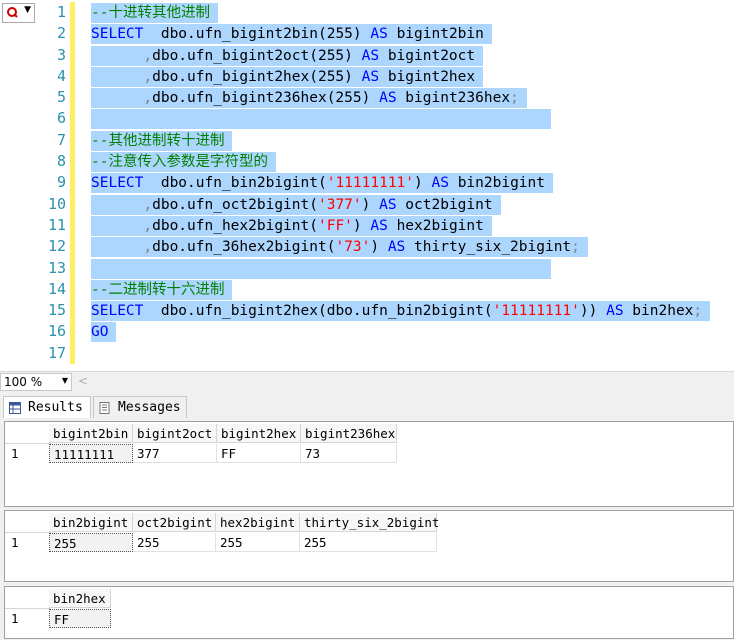  Describe the element at coordinates (61, 33) in the screenshot. I see `line-number: 2` at that location.